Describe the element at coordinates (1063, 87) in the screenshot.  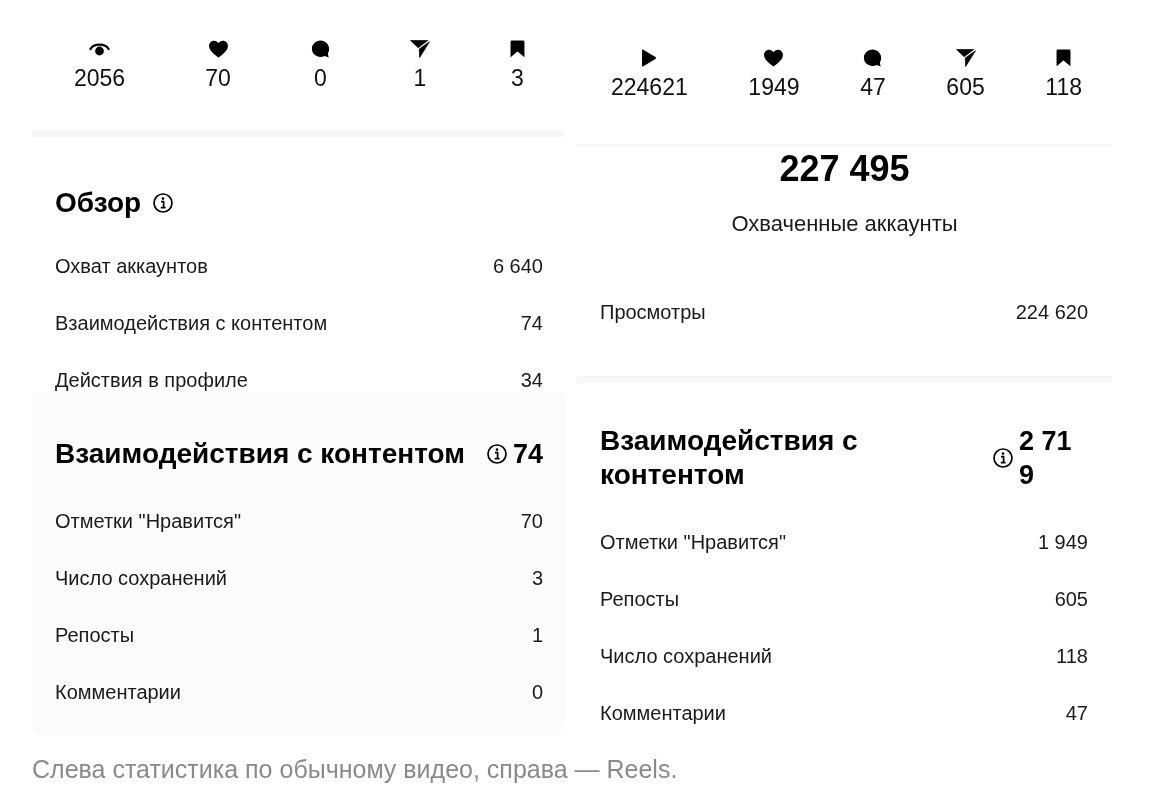
I see `stat-value: 118` at that location.